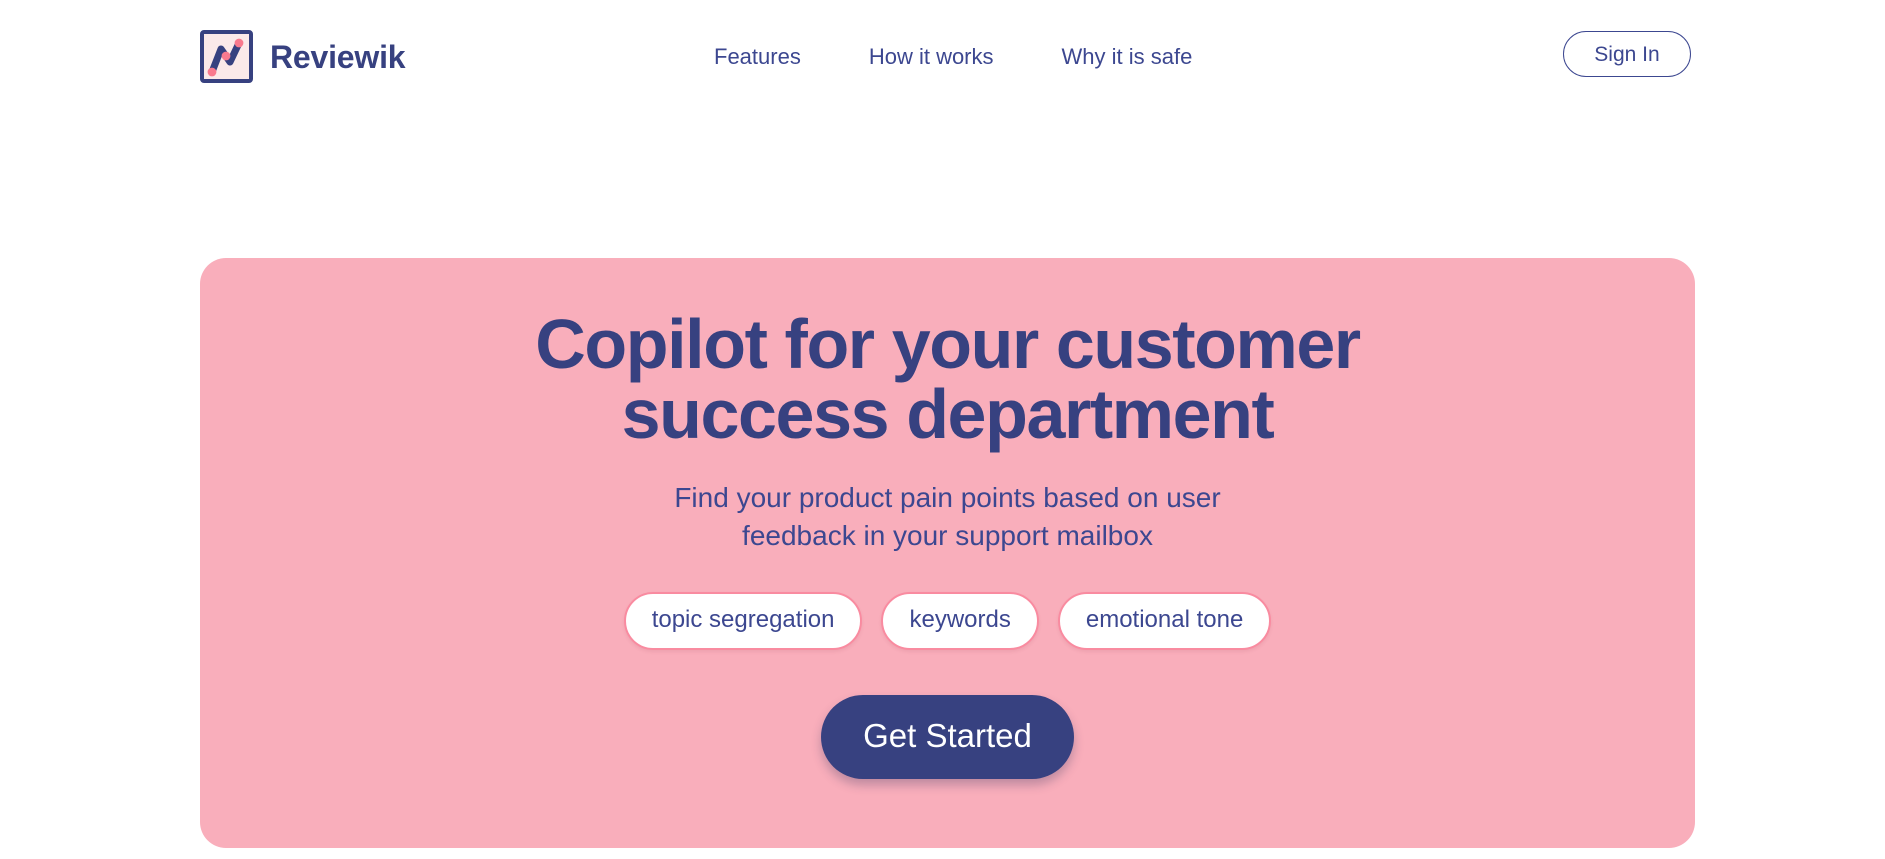  What do you see at coordinates (743, 620) in the screenshot?
I see `tag-pill-topic-segregation: topic segregation` at bounding box center [743, 620].